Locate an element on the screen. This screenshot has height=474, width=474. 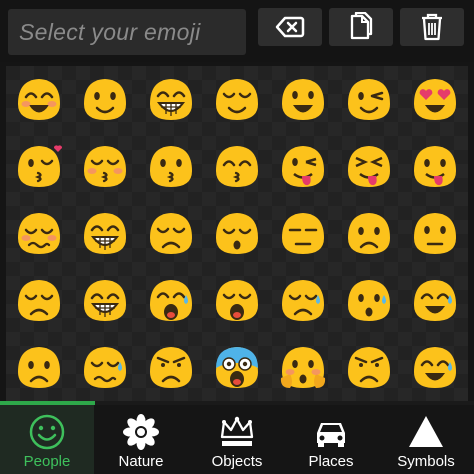
top-bar: Select your emoji is located at coordinates (237, 31).